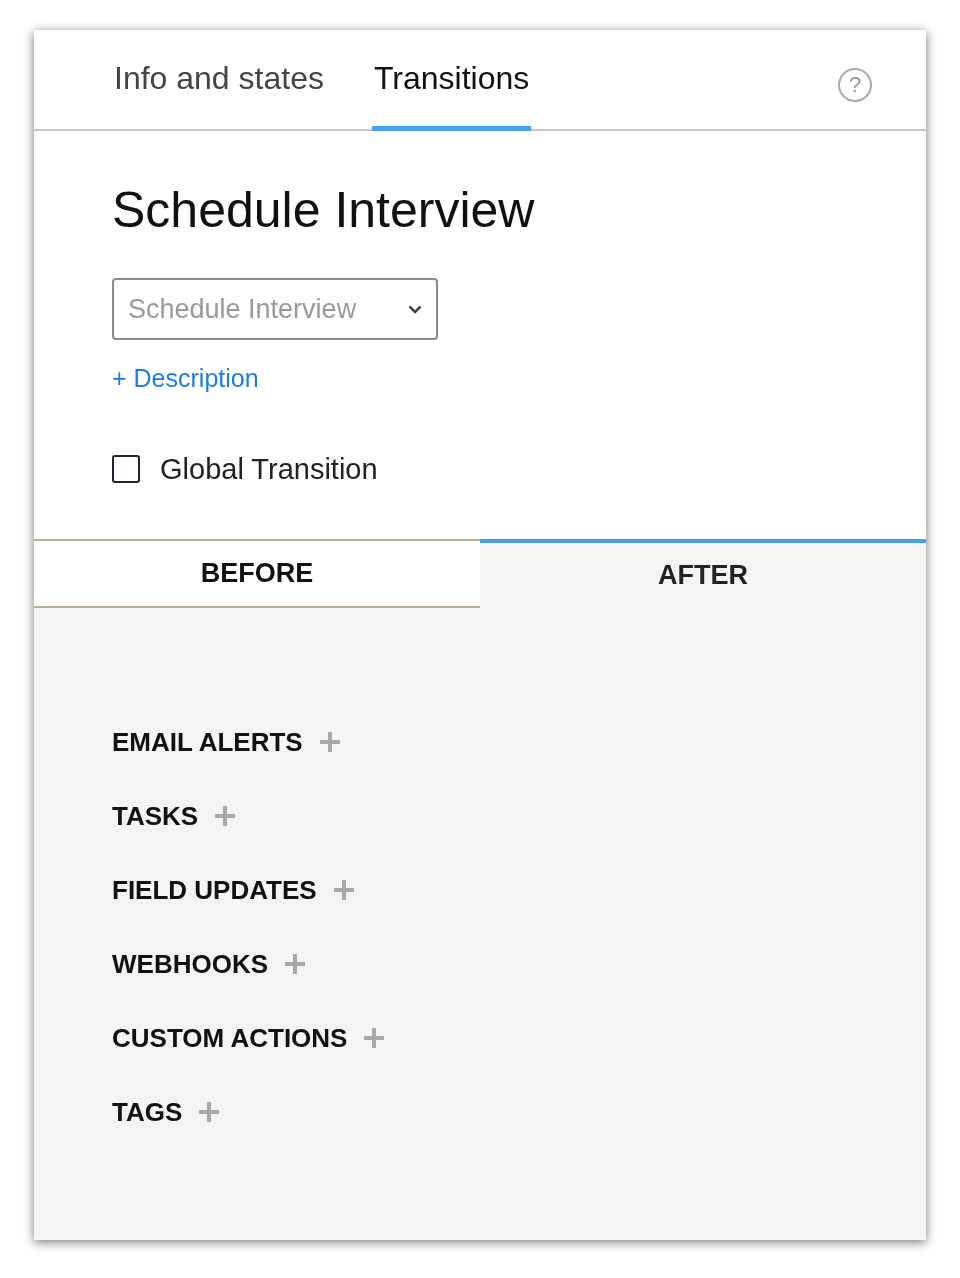  What do you see at coordinates (275, 309) in the screenshot?
I see `dropdown-field: Schedule Interview` at bounding box center [275, 309].